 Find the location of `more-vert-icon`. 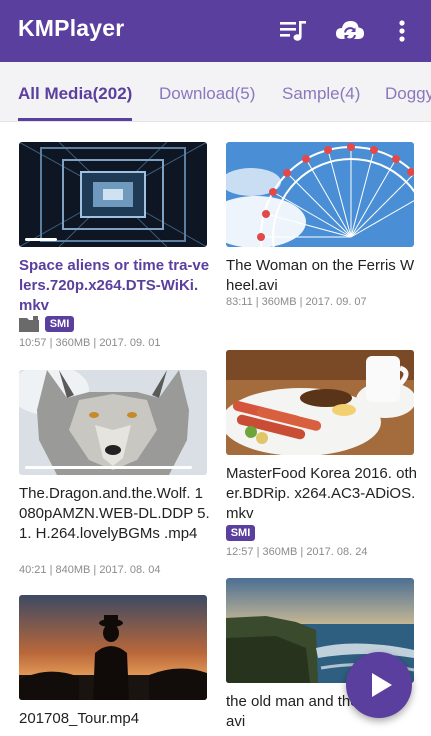

more-vert-icon is located at coordinates (402, 31).